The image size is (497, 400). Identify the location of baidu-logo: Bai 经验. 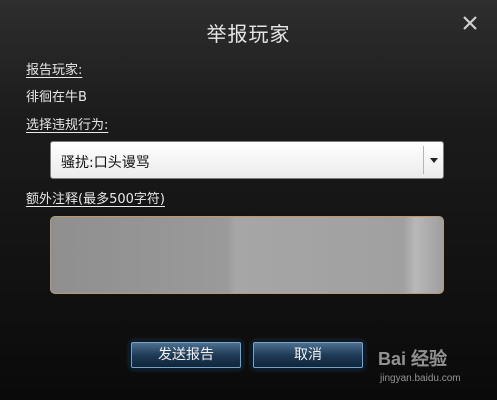
(413, 359).